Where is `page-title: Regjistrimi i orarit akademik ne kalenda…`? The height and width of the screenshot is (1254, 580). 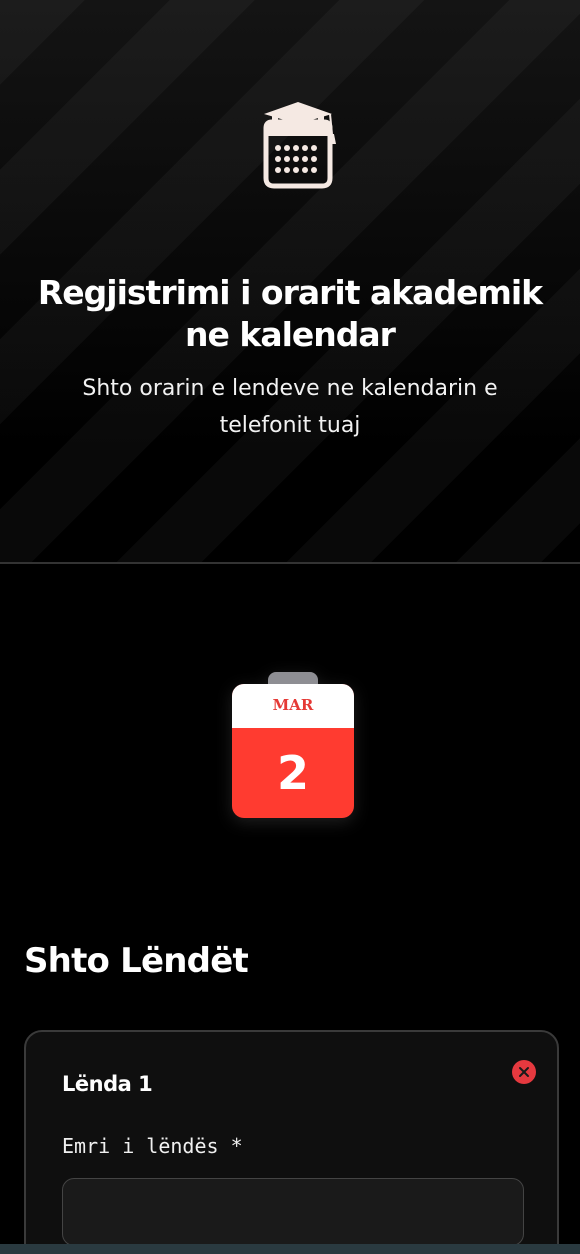
page-title: Regjistrimi i orarit akademik ne kalenda… is located at coordinates (290, 313).